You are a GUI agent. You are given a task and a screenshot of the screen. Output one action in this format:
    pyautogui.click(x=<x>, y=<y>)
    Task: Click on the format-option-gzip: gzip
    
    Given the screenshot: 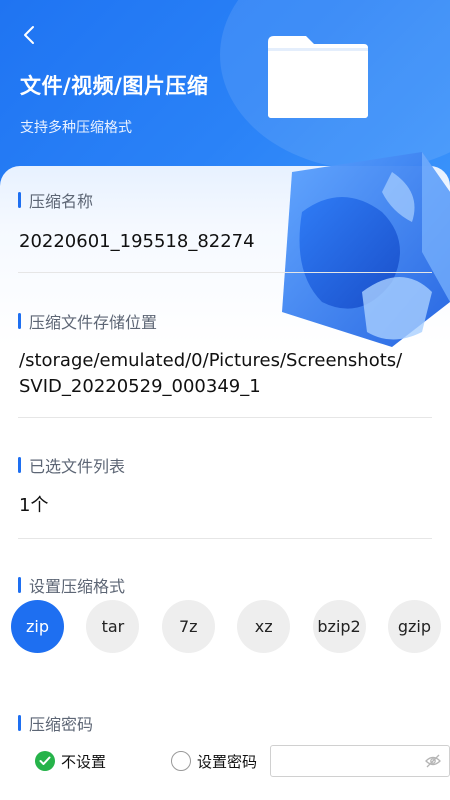 What is the action you would take?
    pyautogui.click(x=414, y=626)
    